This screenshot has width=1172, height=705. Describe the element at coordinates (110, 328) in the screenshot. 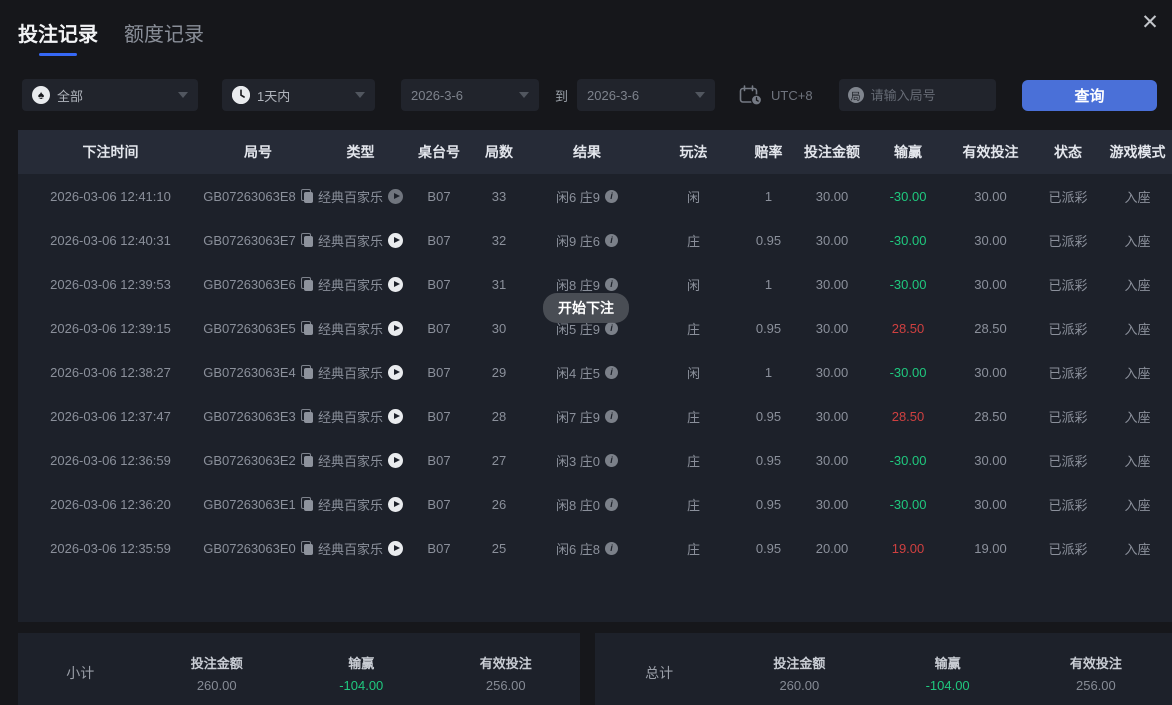

I see `bet-time: 2026-03-06 12:39:15` at that location.